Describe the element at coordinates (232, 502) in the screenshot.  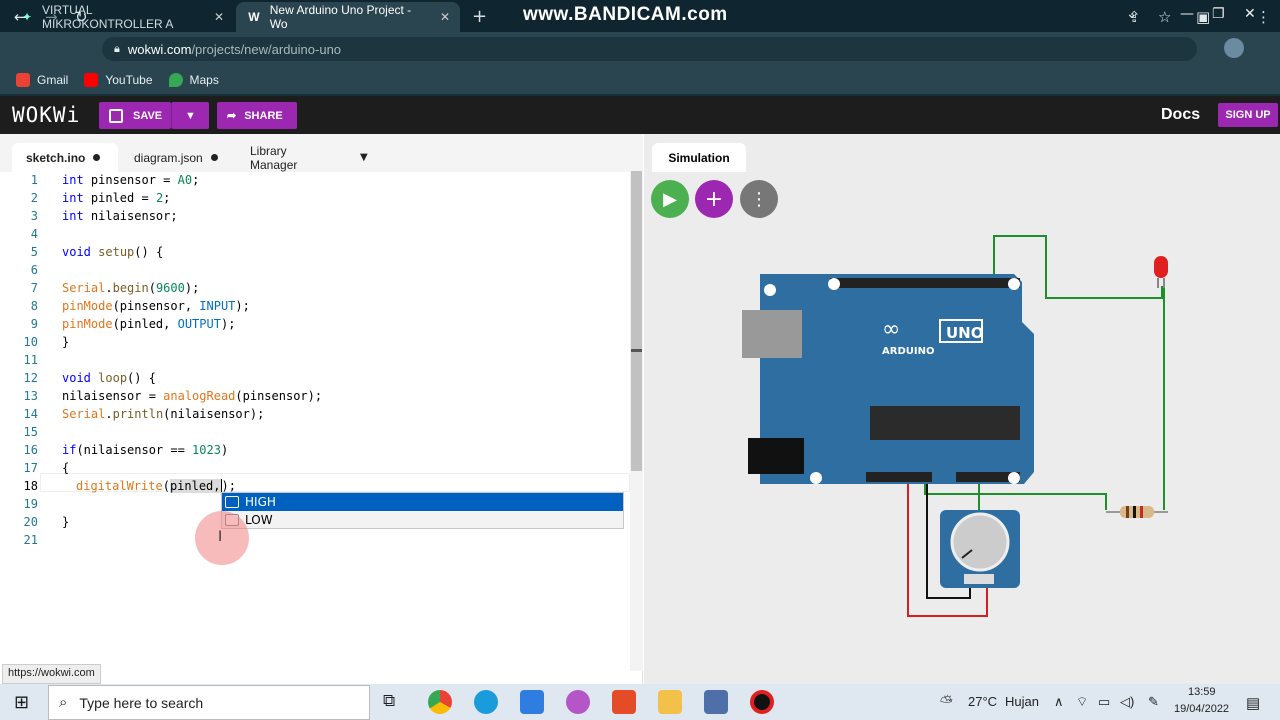
I see `constant-icon` at that location.